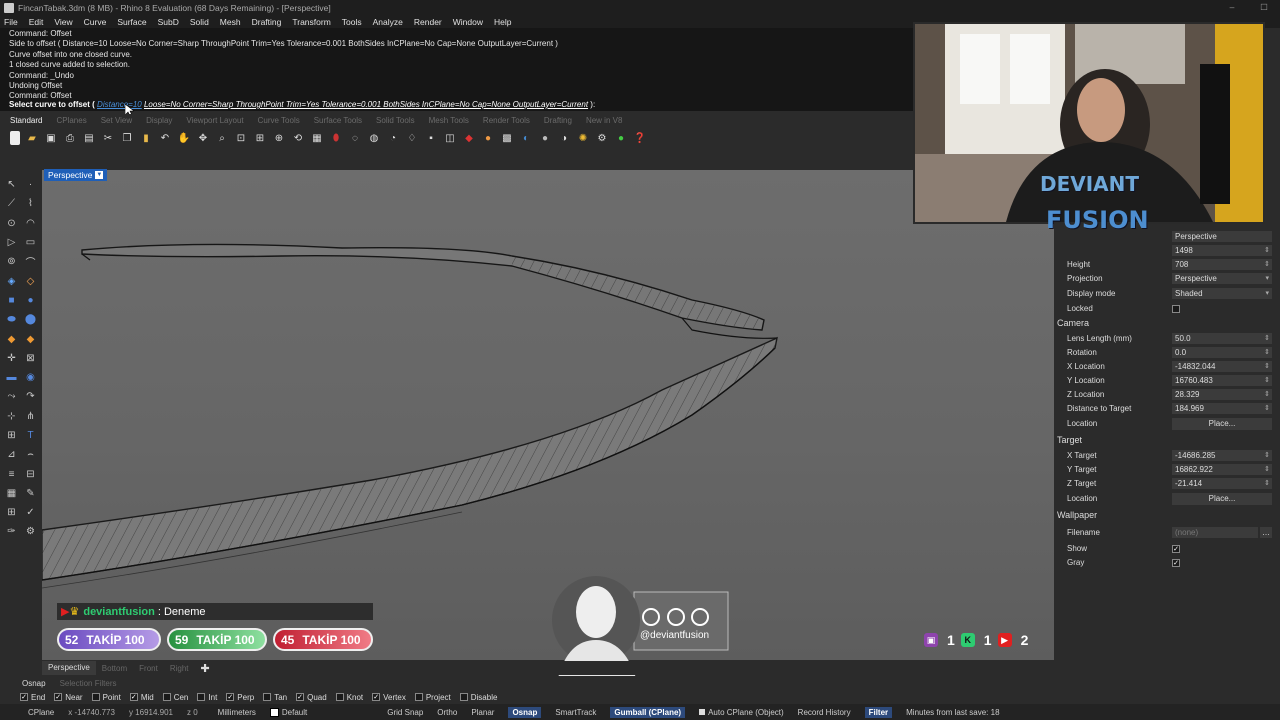  What do you see at coordinates (30, 493) in the screenshot?
I see `edit-points-icon: ✎` at bounding box center [30, 493].